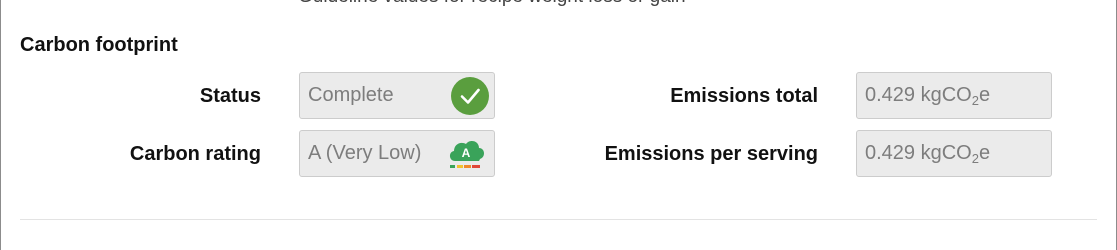 Image resolution: width=1117 pixels, height=250 pixels. I want to click on emissions-total-number: 0.429 kgCO, so click(918, 95).